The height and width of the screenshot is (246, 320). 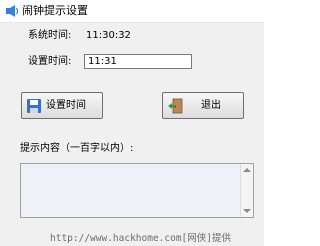 What do you see at coordinates (247, 211) in the screenshot?
I see `scroll-down-icon` at bounding box center [247, 211].